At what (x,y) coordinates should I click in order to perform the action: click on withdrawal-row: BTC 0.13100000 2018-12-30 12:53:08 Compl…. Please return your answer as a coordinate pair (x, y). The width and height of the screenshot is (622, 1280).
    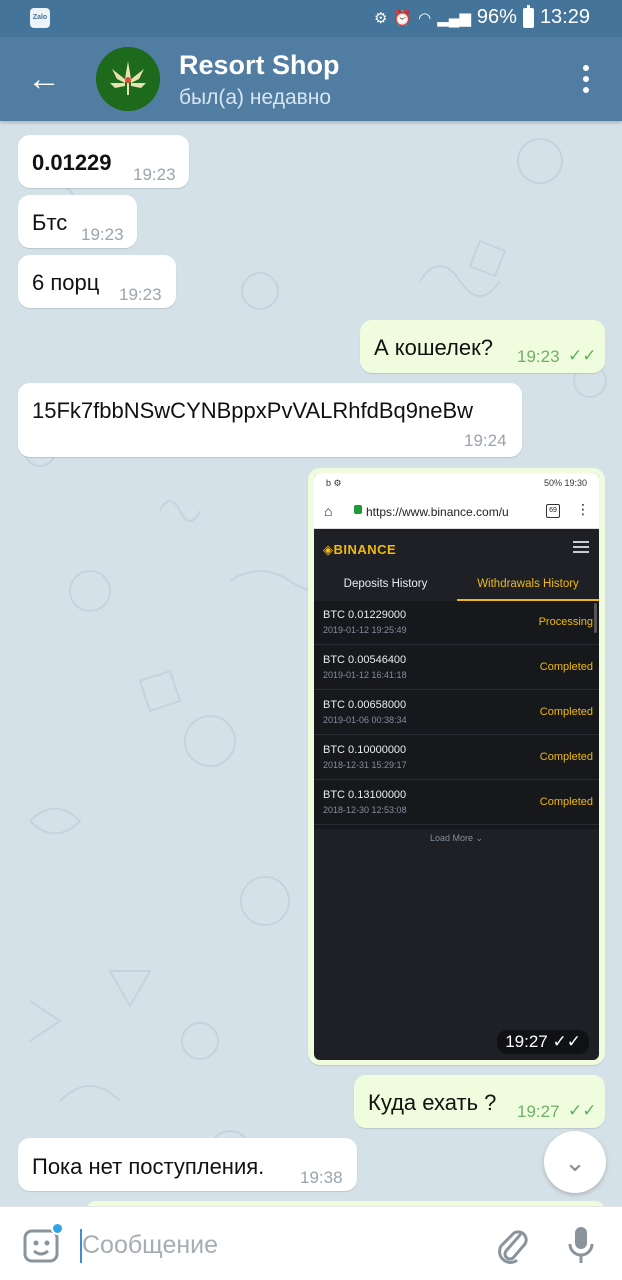
    Looking at the image, I should click on (456, 803).